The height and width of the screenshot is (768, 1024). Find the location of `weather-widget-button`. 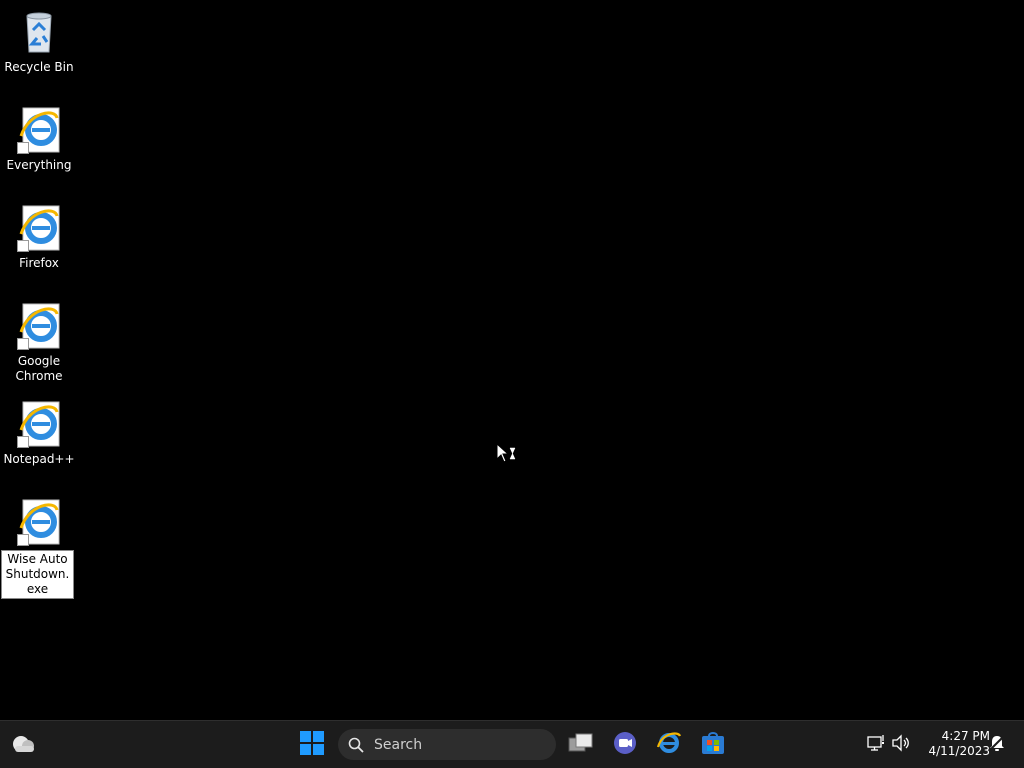

weather-widget-button is located at coordinates (23, 745).